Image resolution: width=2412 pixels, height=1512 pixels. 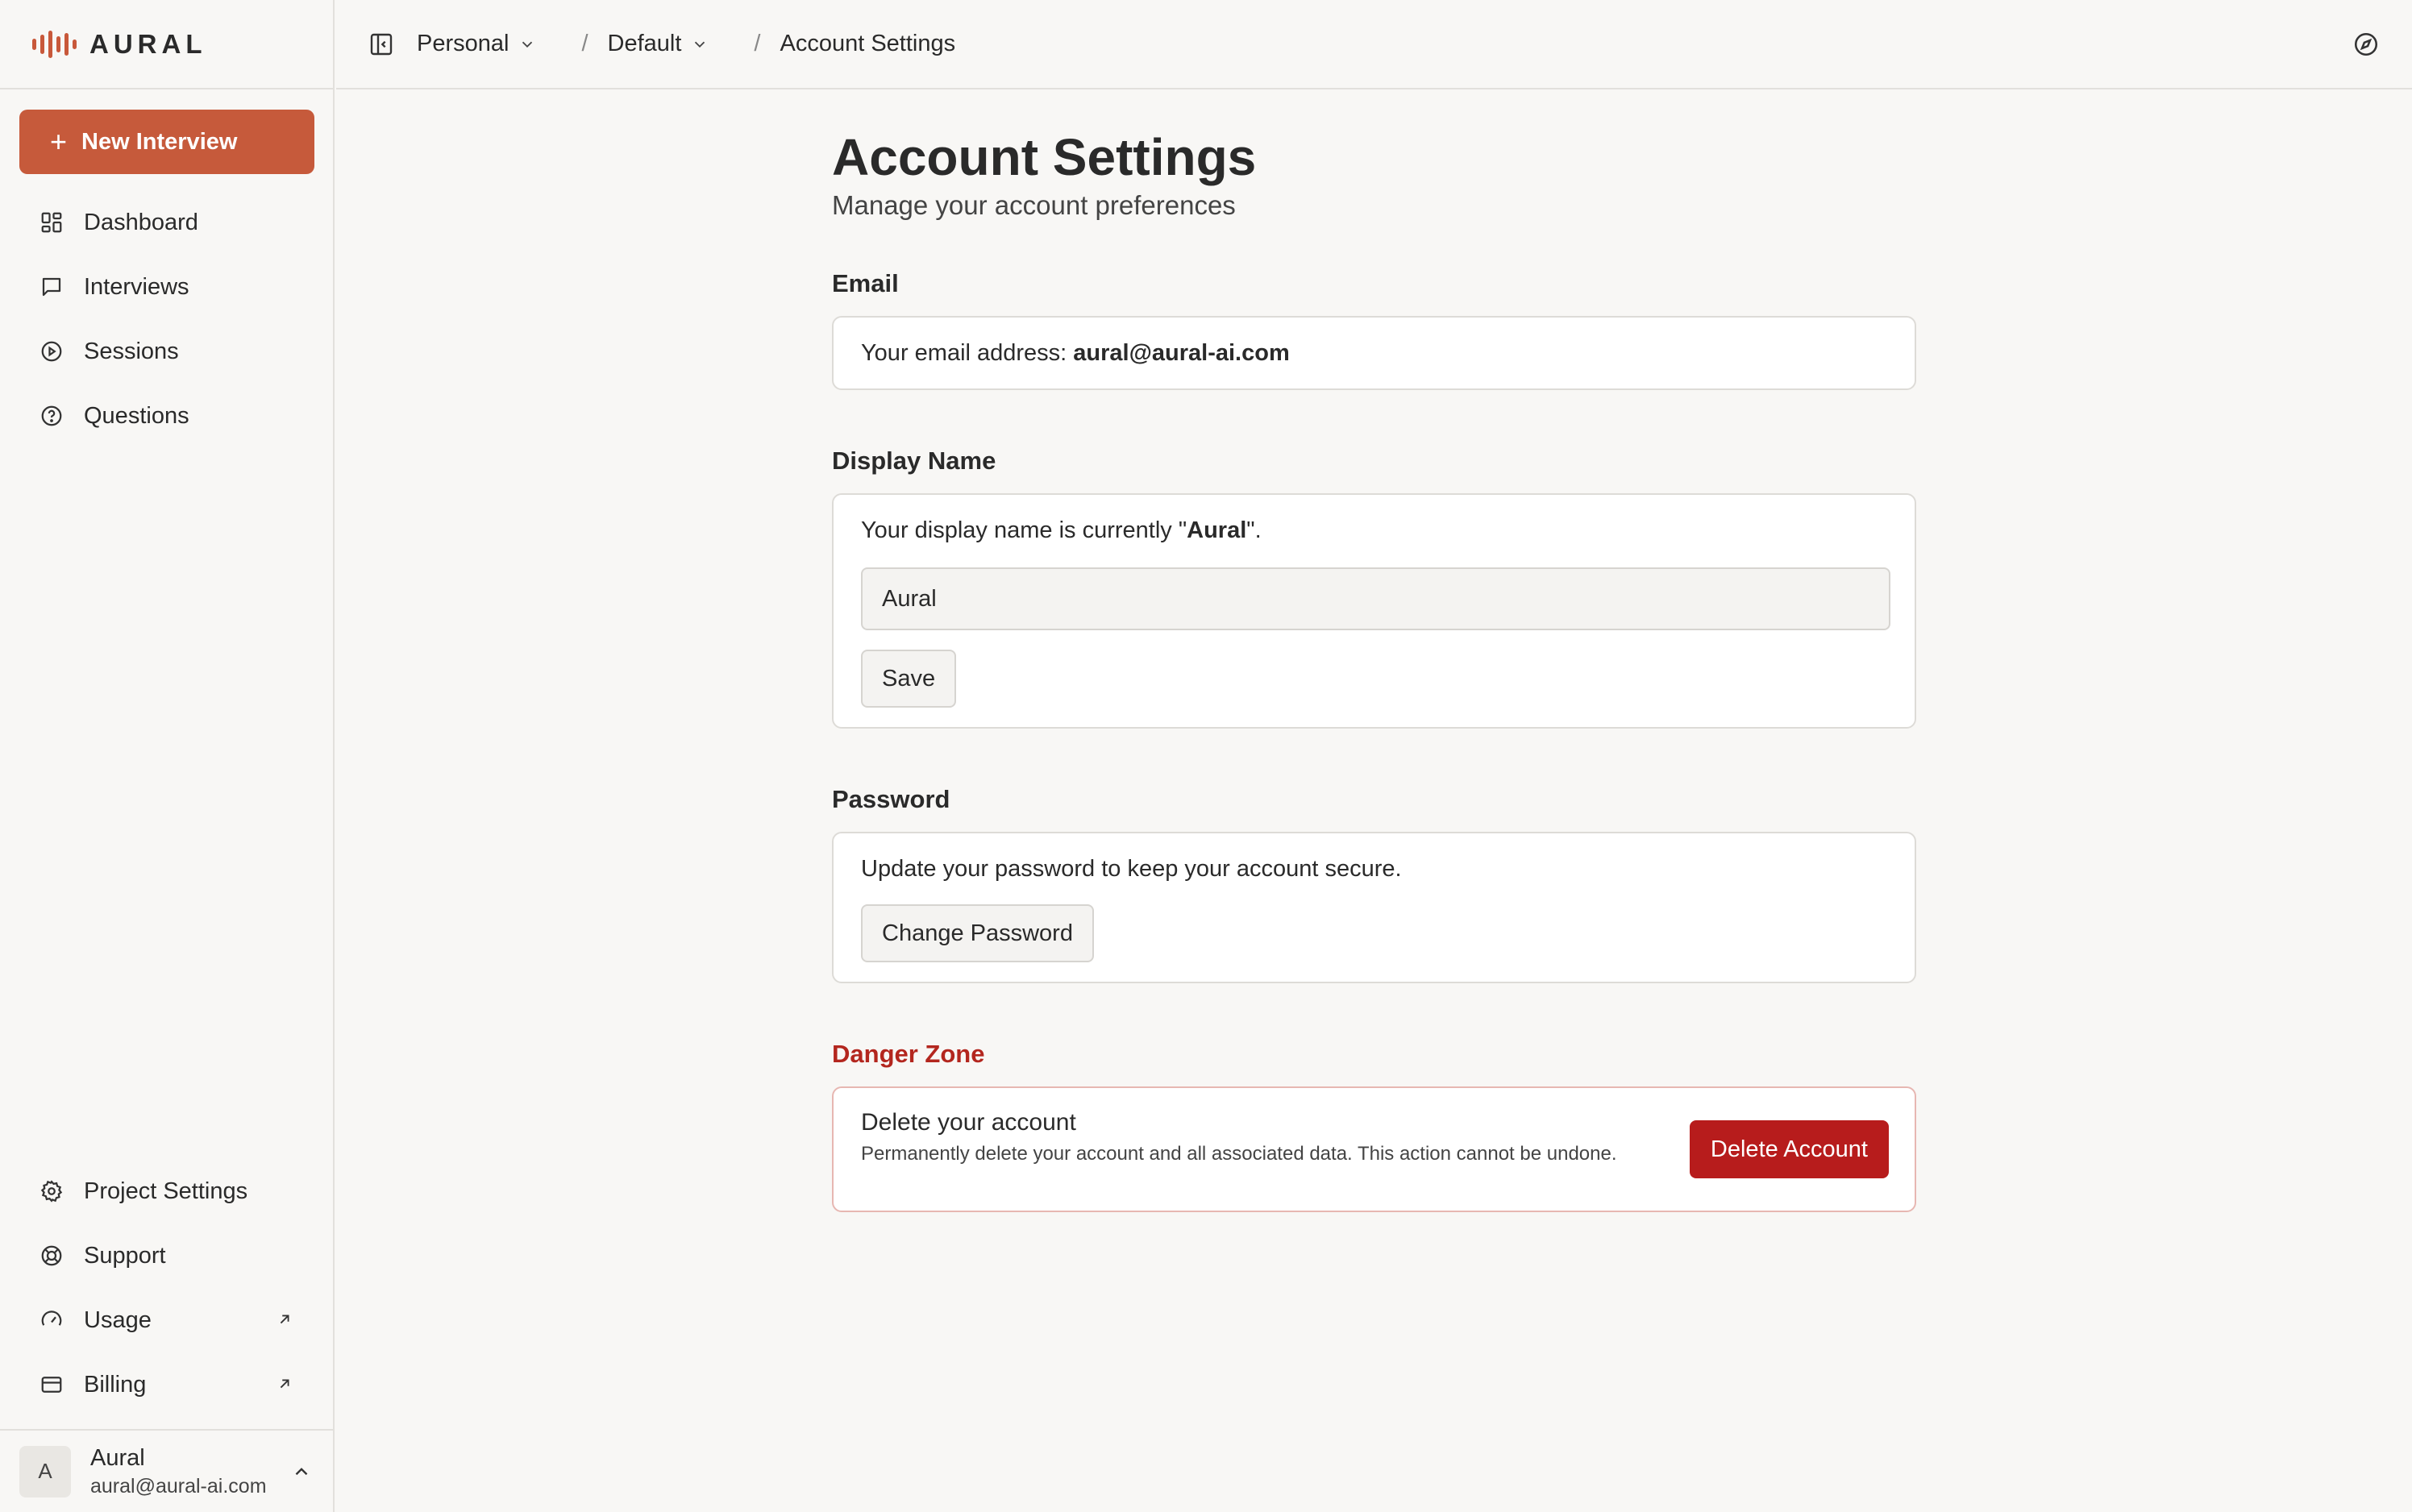 What do you see at coordinates (136, 286) in the screenshot?
I see `sidebar-item-label: Interviews` at bounding box center [136, 286].